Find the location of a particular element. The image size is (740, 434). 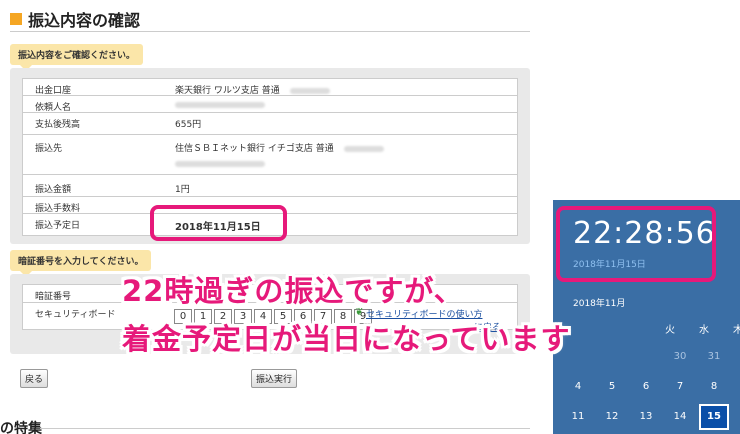

page-title: 振込内容の確認 is located at coordinates (84, 20).